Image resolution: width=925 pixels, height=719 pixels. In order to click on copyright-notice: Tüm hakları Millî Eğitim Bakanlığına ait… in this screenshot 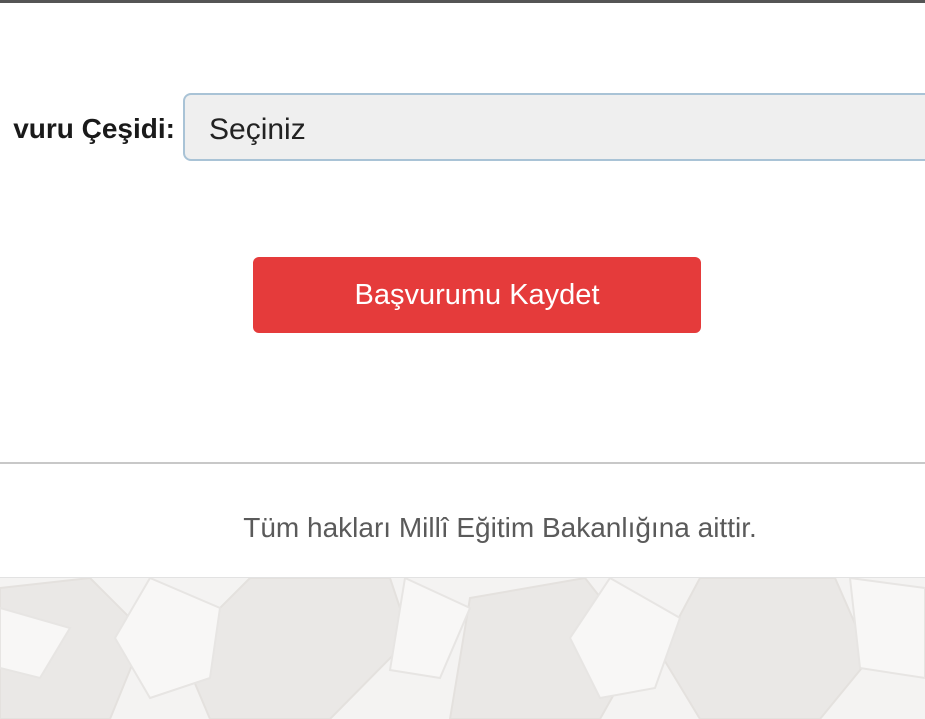, I will do `click(500, 527)`.